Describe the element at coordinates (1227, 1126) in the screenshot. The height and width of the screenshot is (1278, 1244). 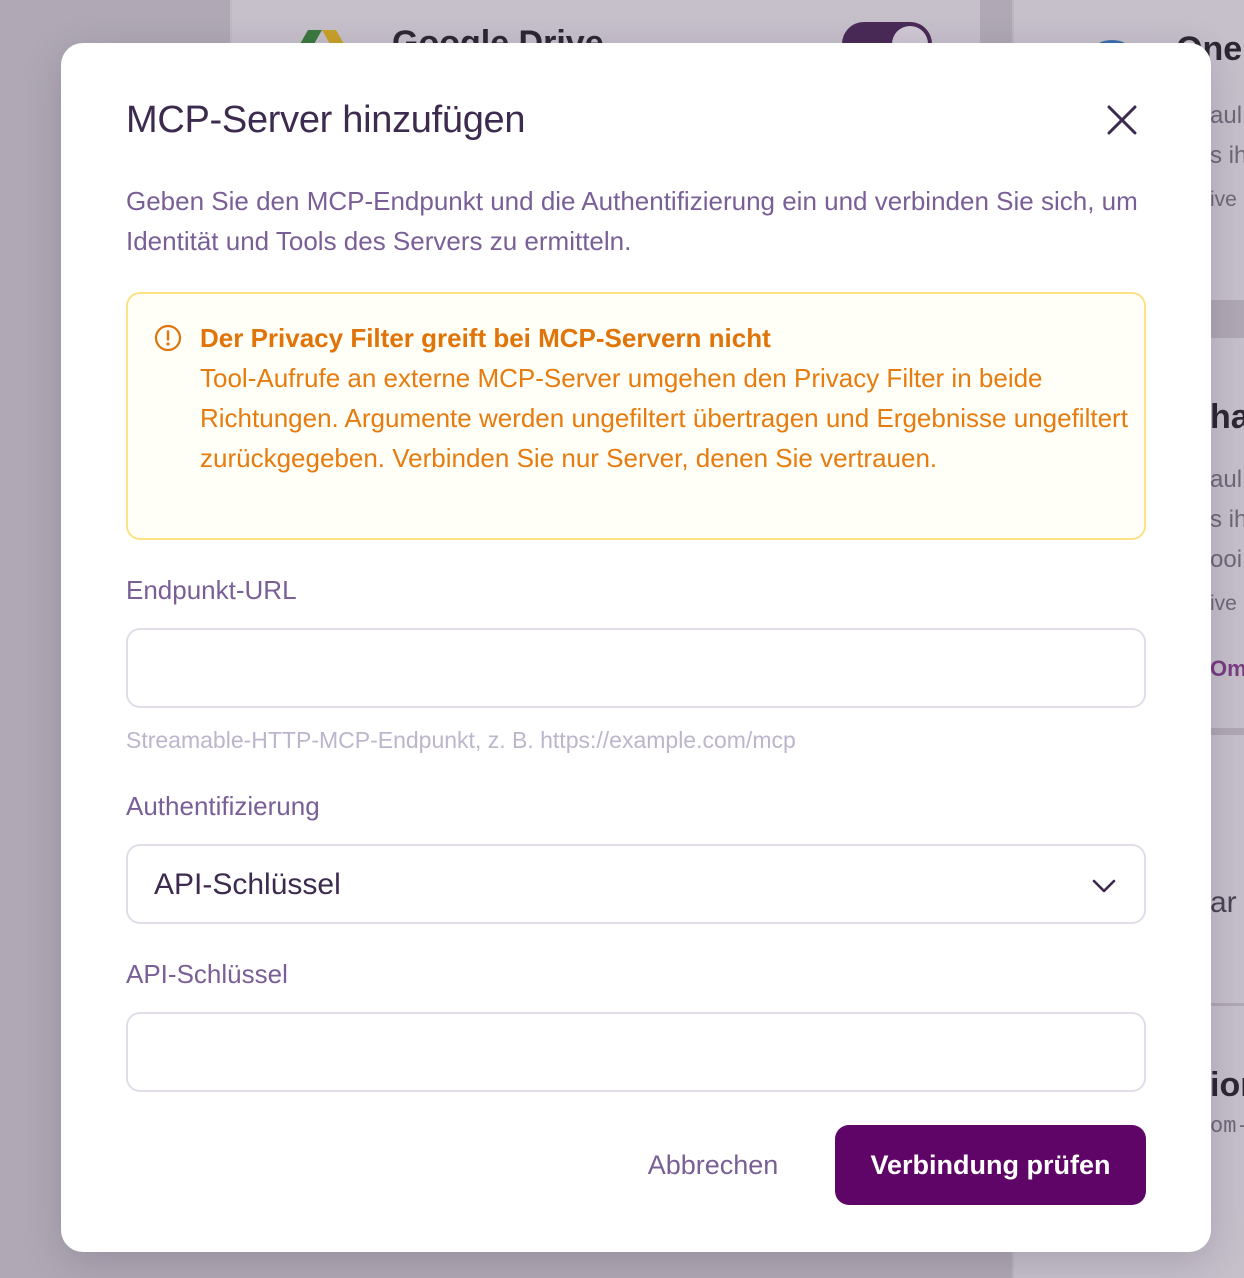
I see `bg-text: om-` at that location.